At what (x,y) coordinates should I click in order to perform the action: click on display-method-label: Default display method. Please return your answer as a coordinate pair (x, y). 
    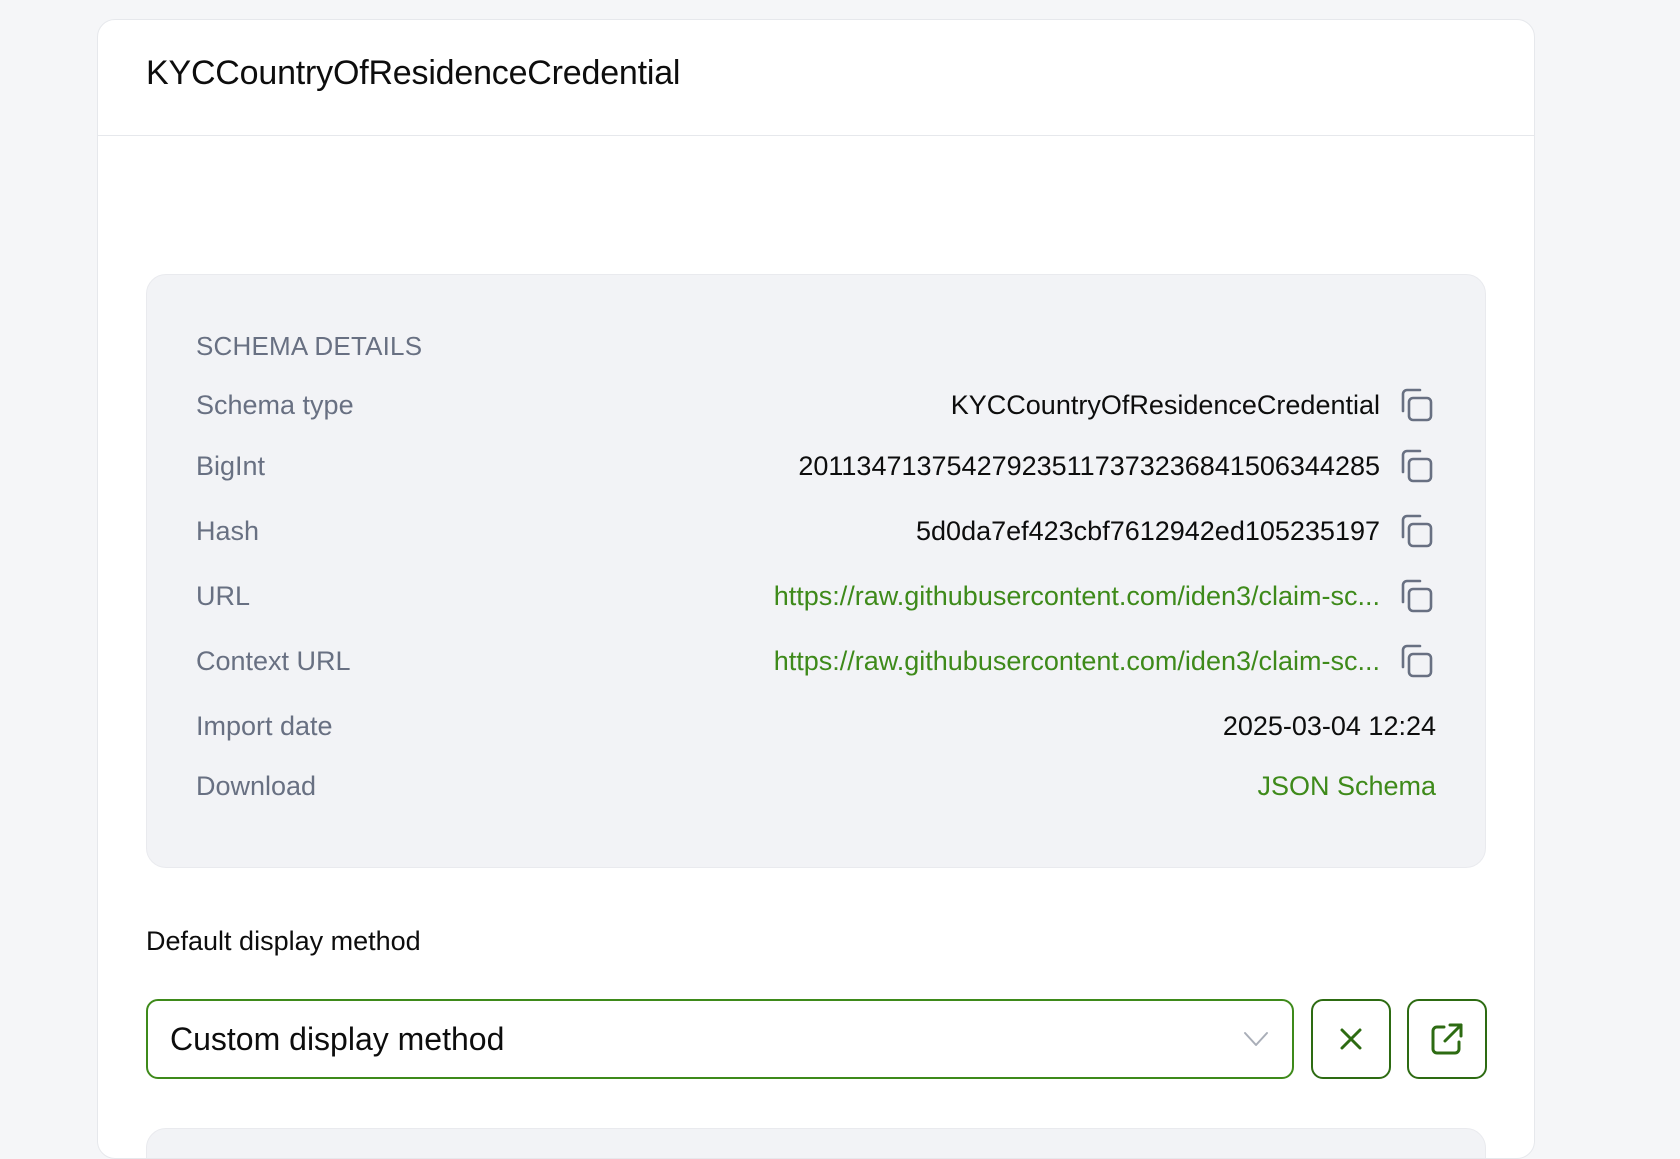
    Looking at the image, I should click on (283, 941).